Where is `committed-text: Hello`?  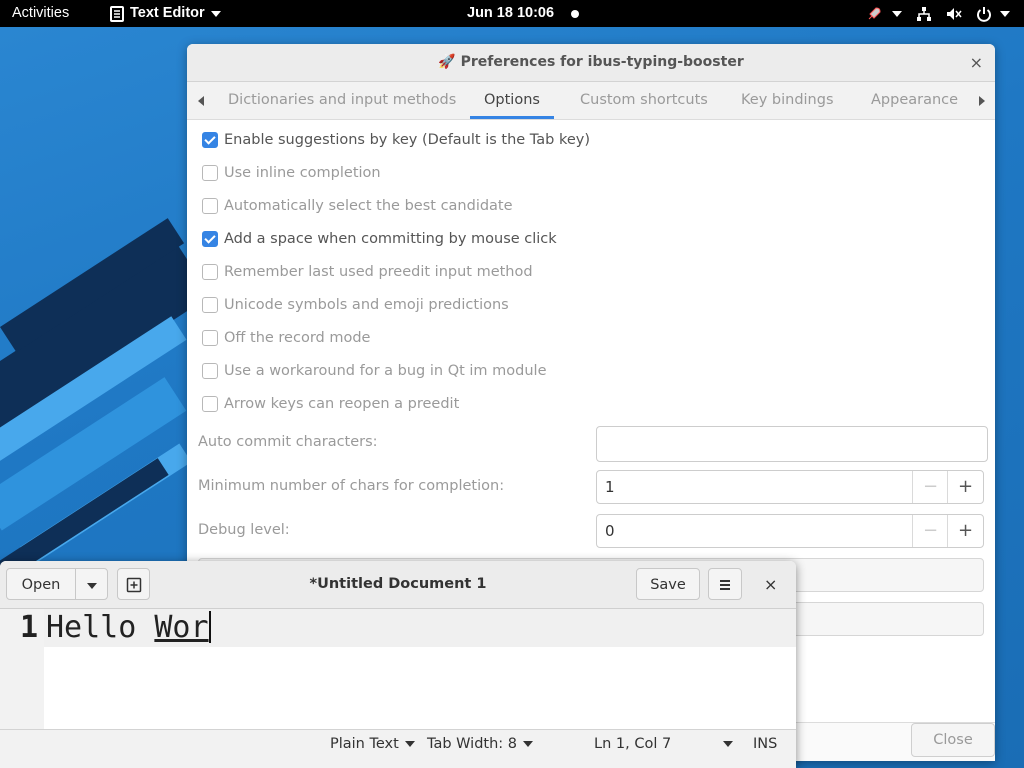
committed-text: Hello is located at coordinates (100, 627).